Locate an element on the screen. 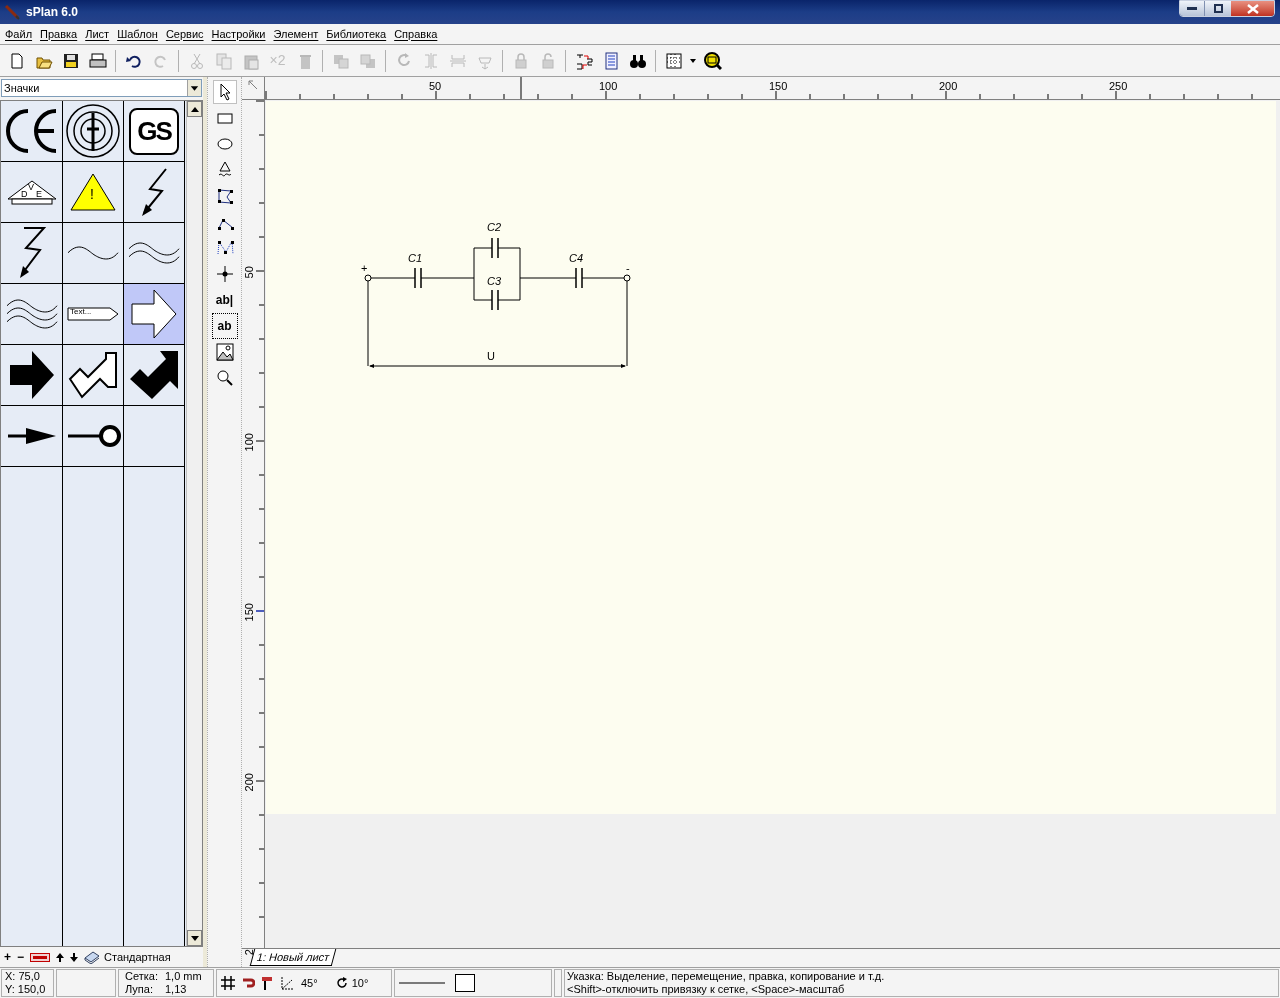  restore-button is located at coordinates (1218, 8).